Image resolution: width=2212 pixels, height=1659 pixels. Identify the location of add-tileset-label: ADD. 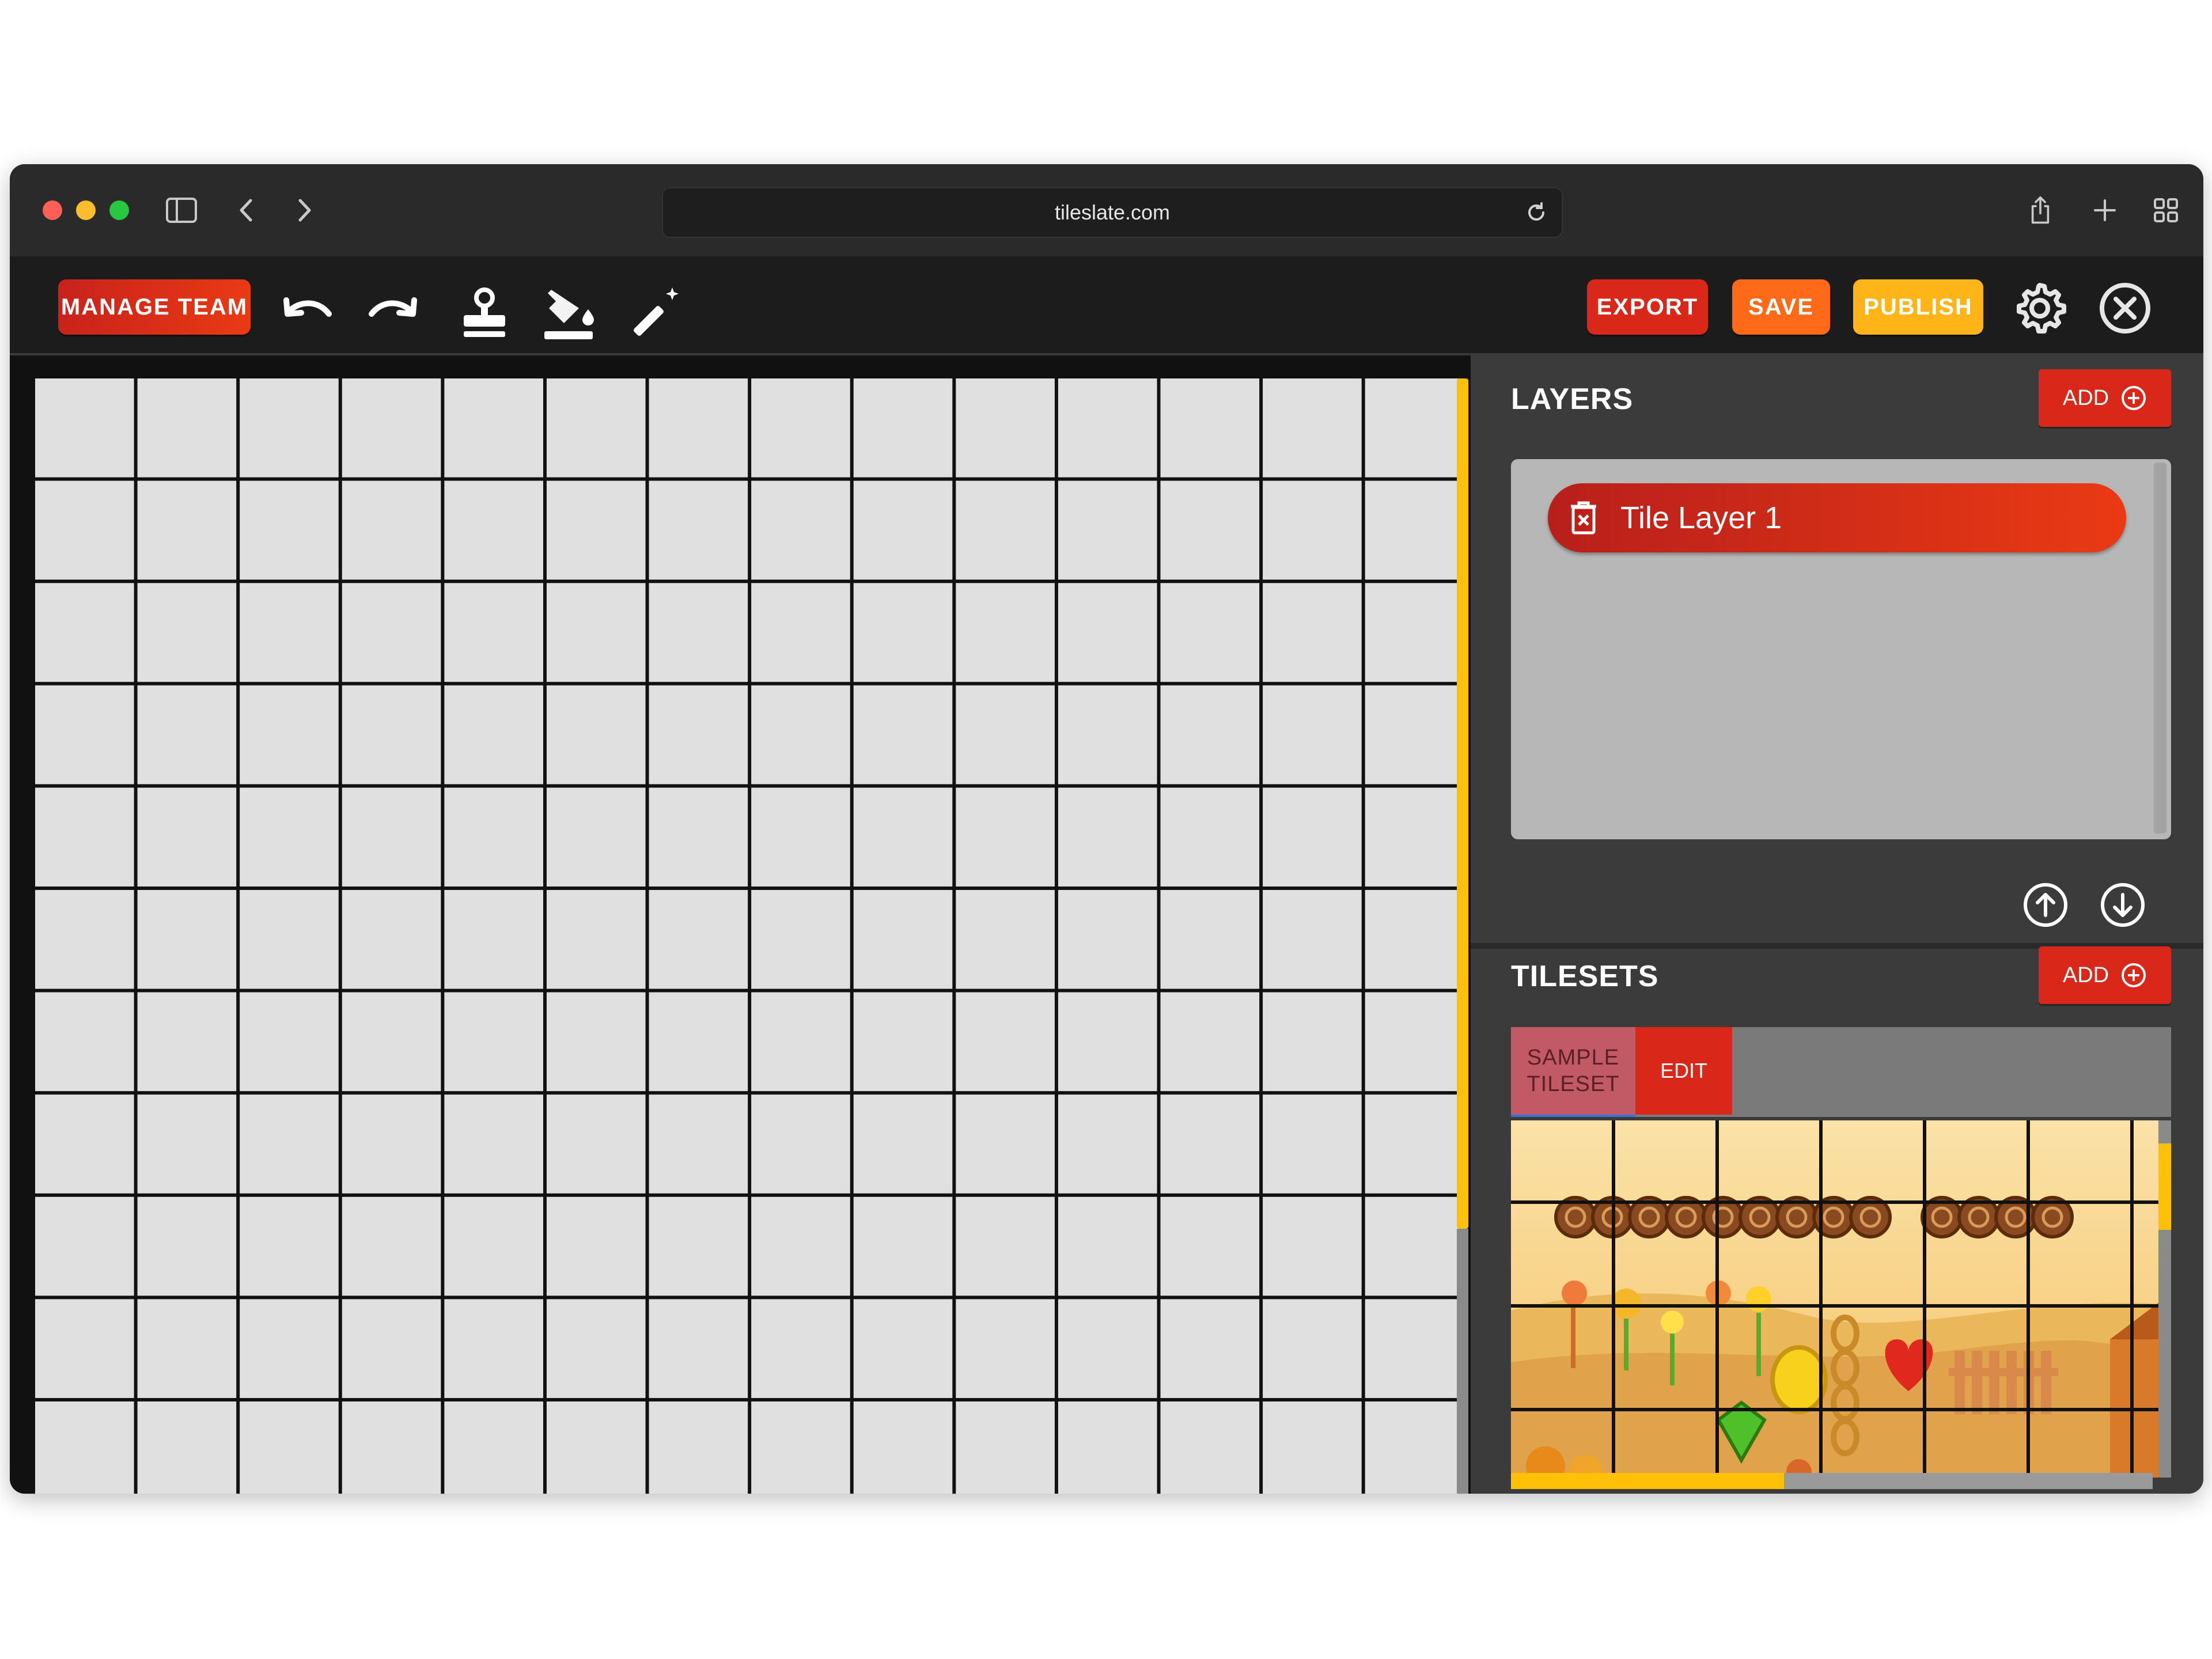
(2085, 975).